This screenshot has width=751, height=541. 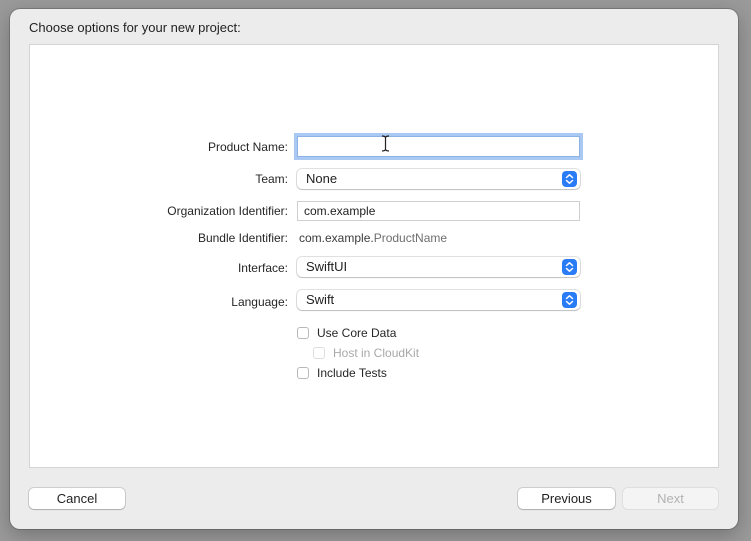 I want to click on organization-identifier-input, so click(x=438, y=211).